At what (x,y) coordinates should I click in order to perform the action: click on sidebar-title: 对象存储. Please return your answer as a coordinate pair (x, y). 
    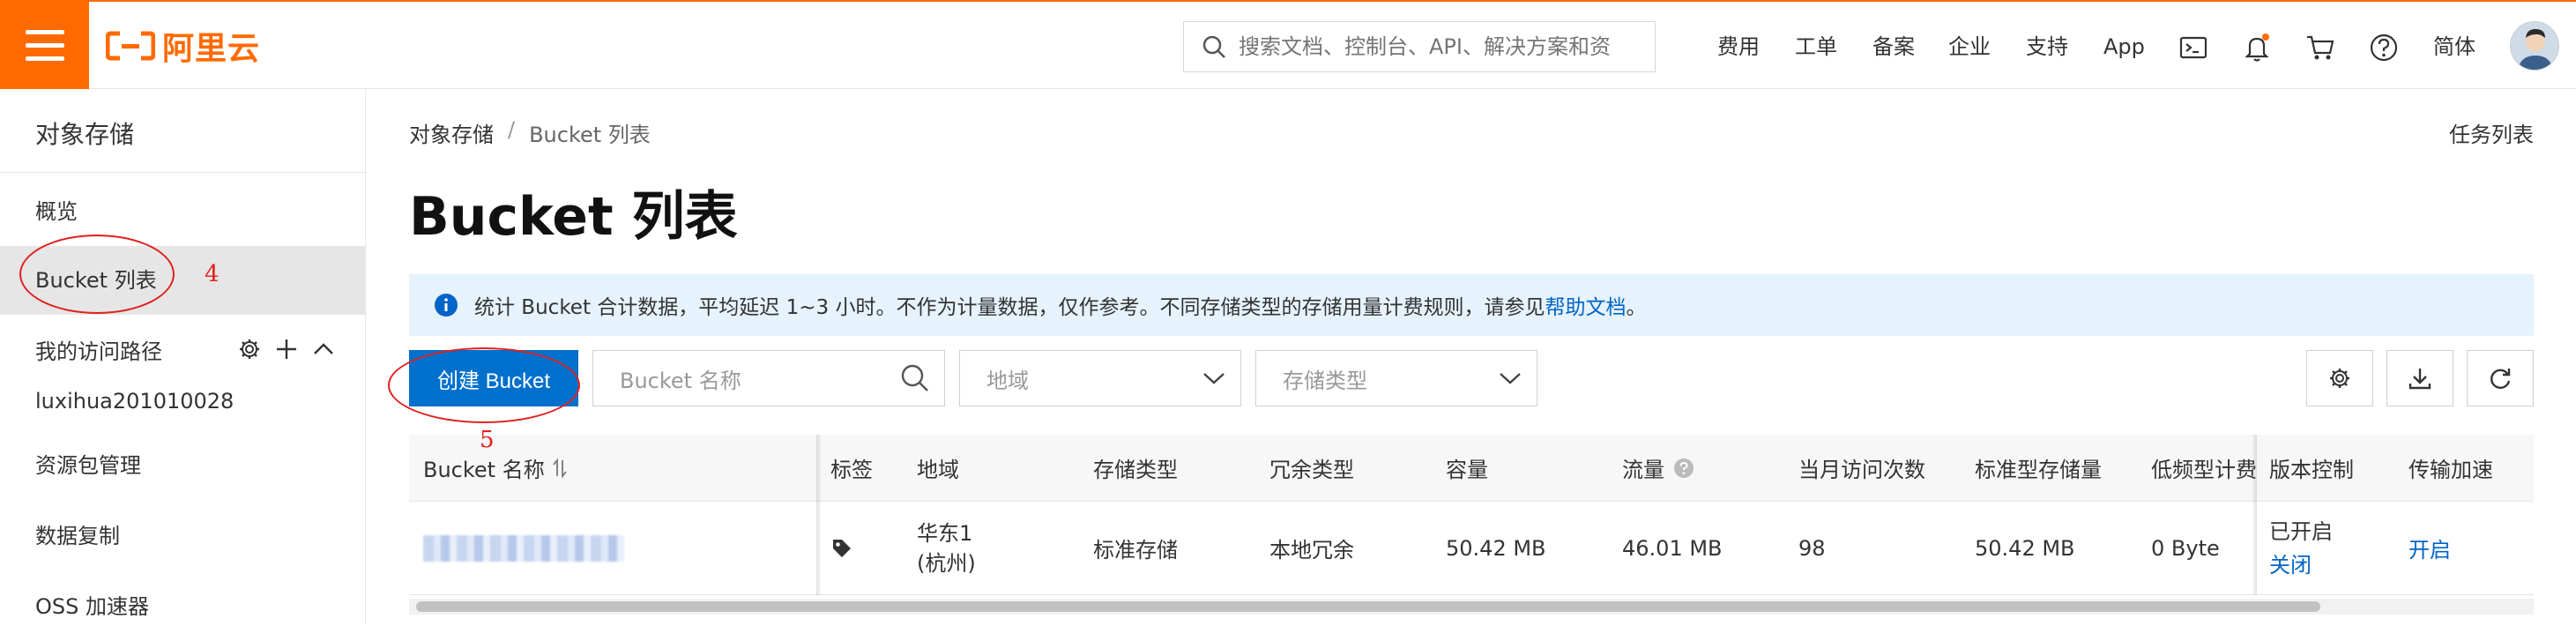
    Looking at the image, I should click on (85, 134).